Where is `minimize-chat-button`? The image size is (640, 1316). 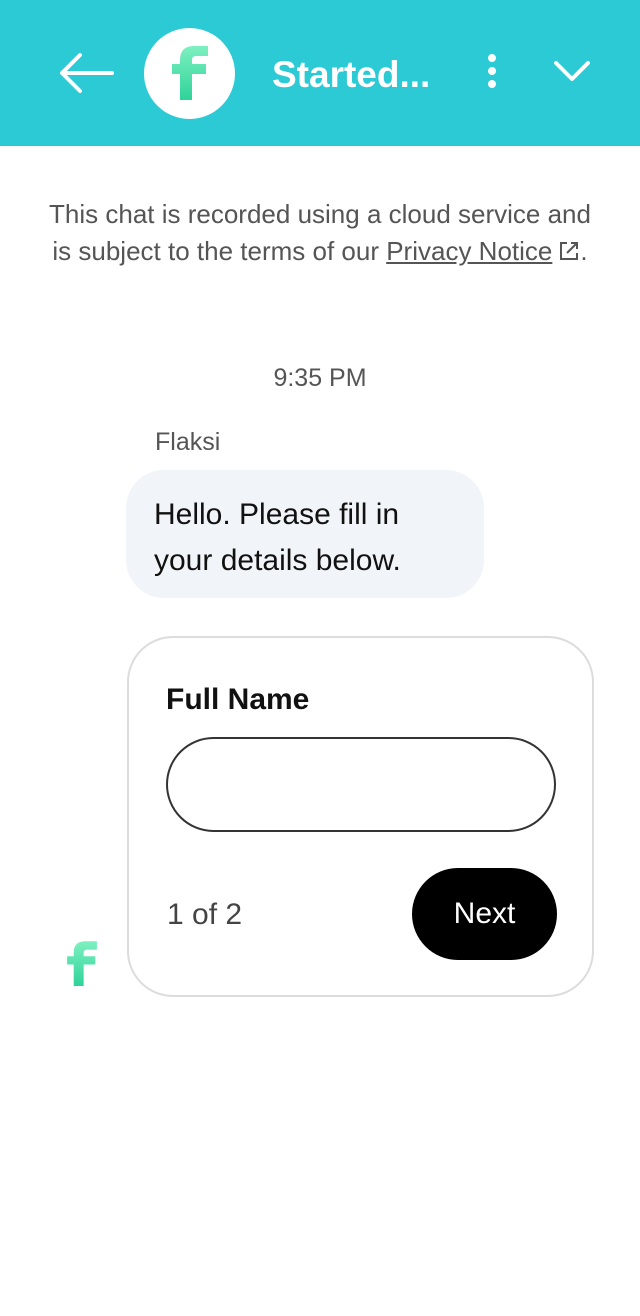 minimize-chat-button is located at coordinates (572, 73).